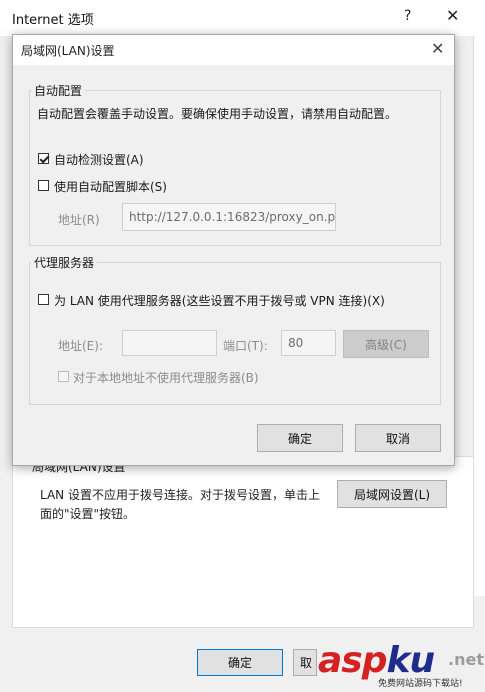 This screenshot has height=692, width=485. Describe the element at coordinates (392, 494) in the screenshot. I see `lan-settings-button: 局域网设置(L)` at that location.